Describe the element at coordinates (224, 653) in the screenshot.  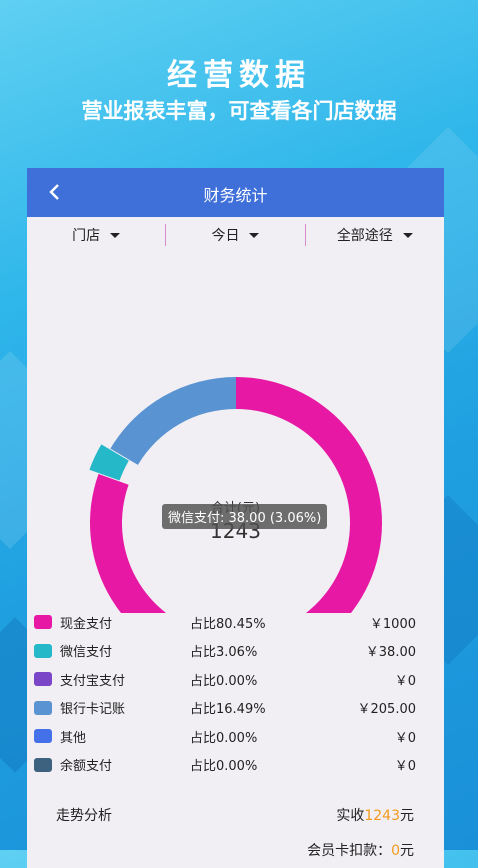
I see `legend-percent: 占比3.06%` at that location.